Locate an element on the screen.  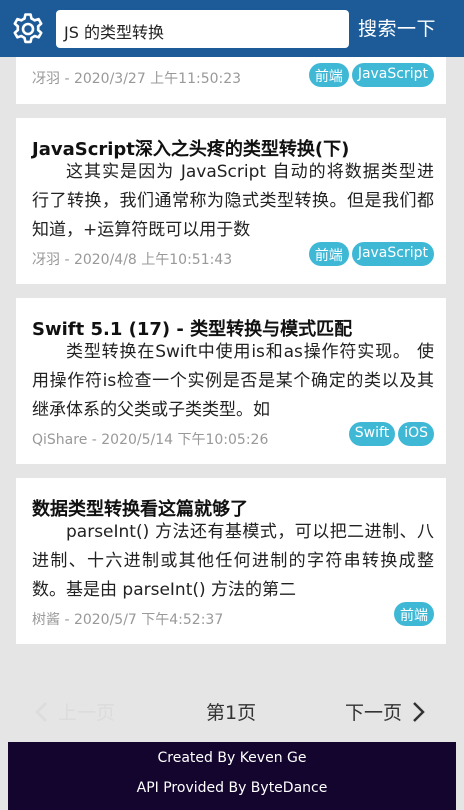
article-meta: 冴羽 - 2020/3/27 上午11:50:23 is located at coordinates (137, 79).